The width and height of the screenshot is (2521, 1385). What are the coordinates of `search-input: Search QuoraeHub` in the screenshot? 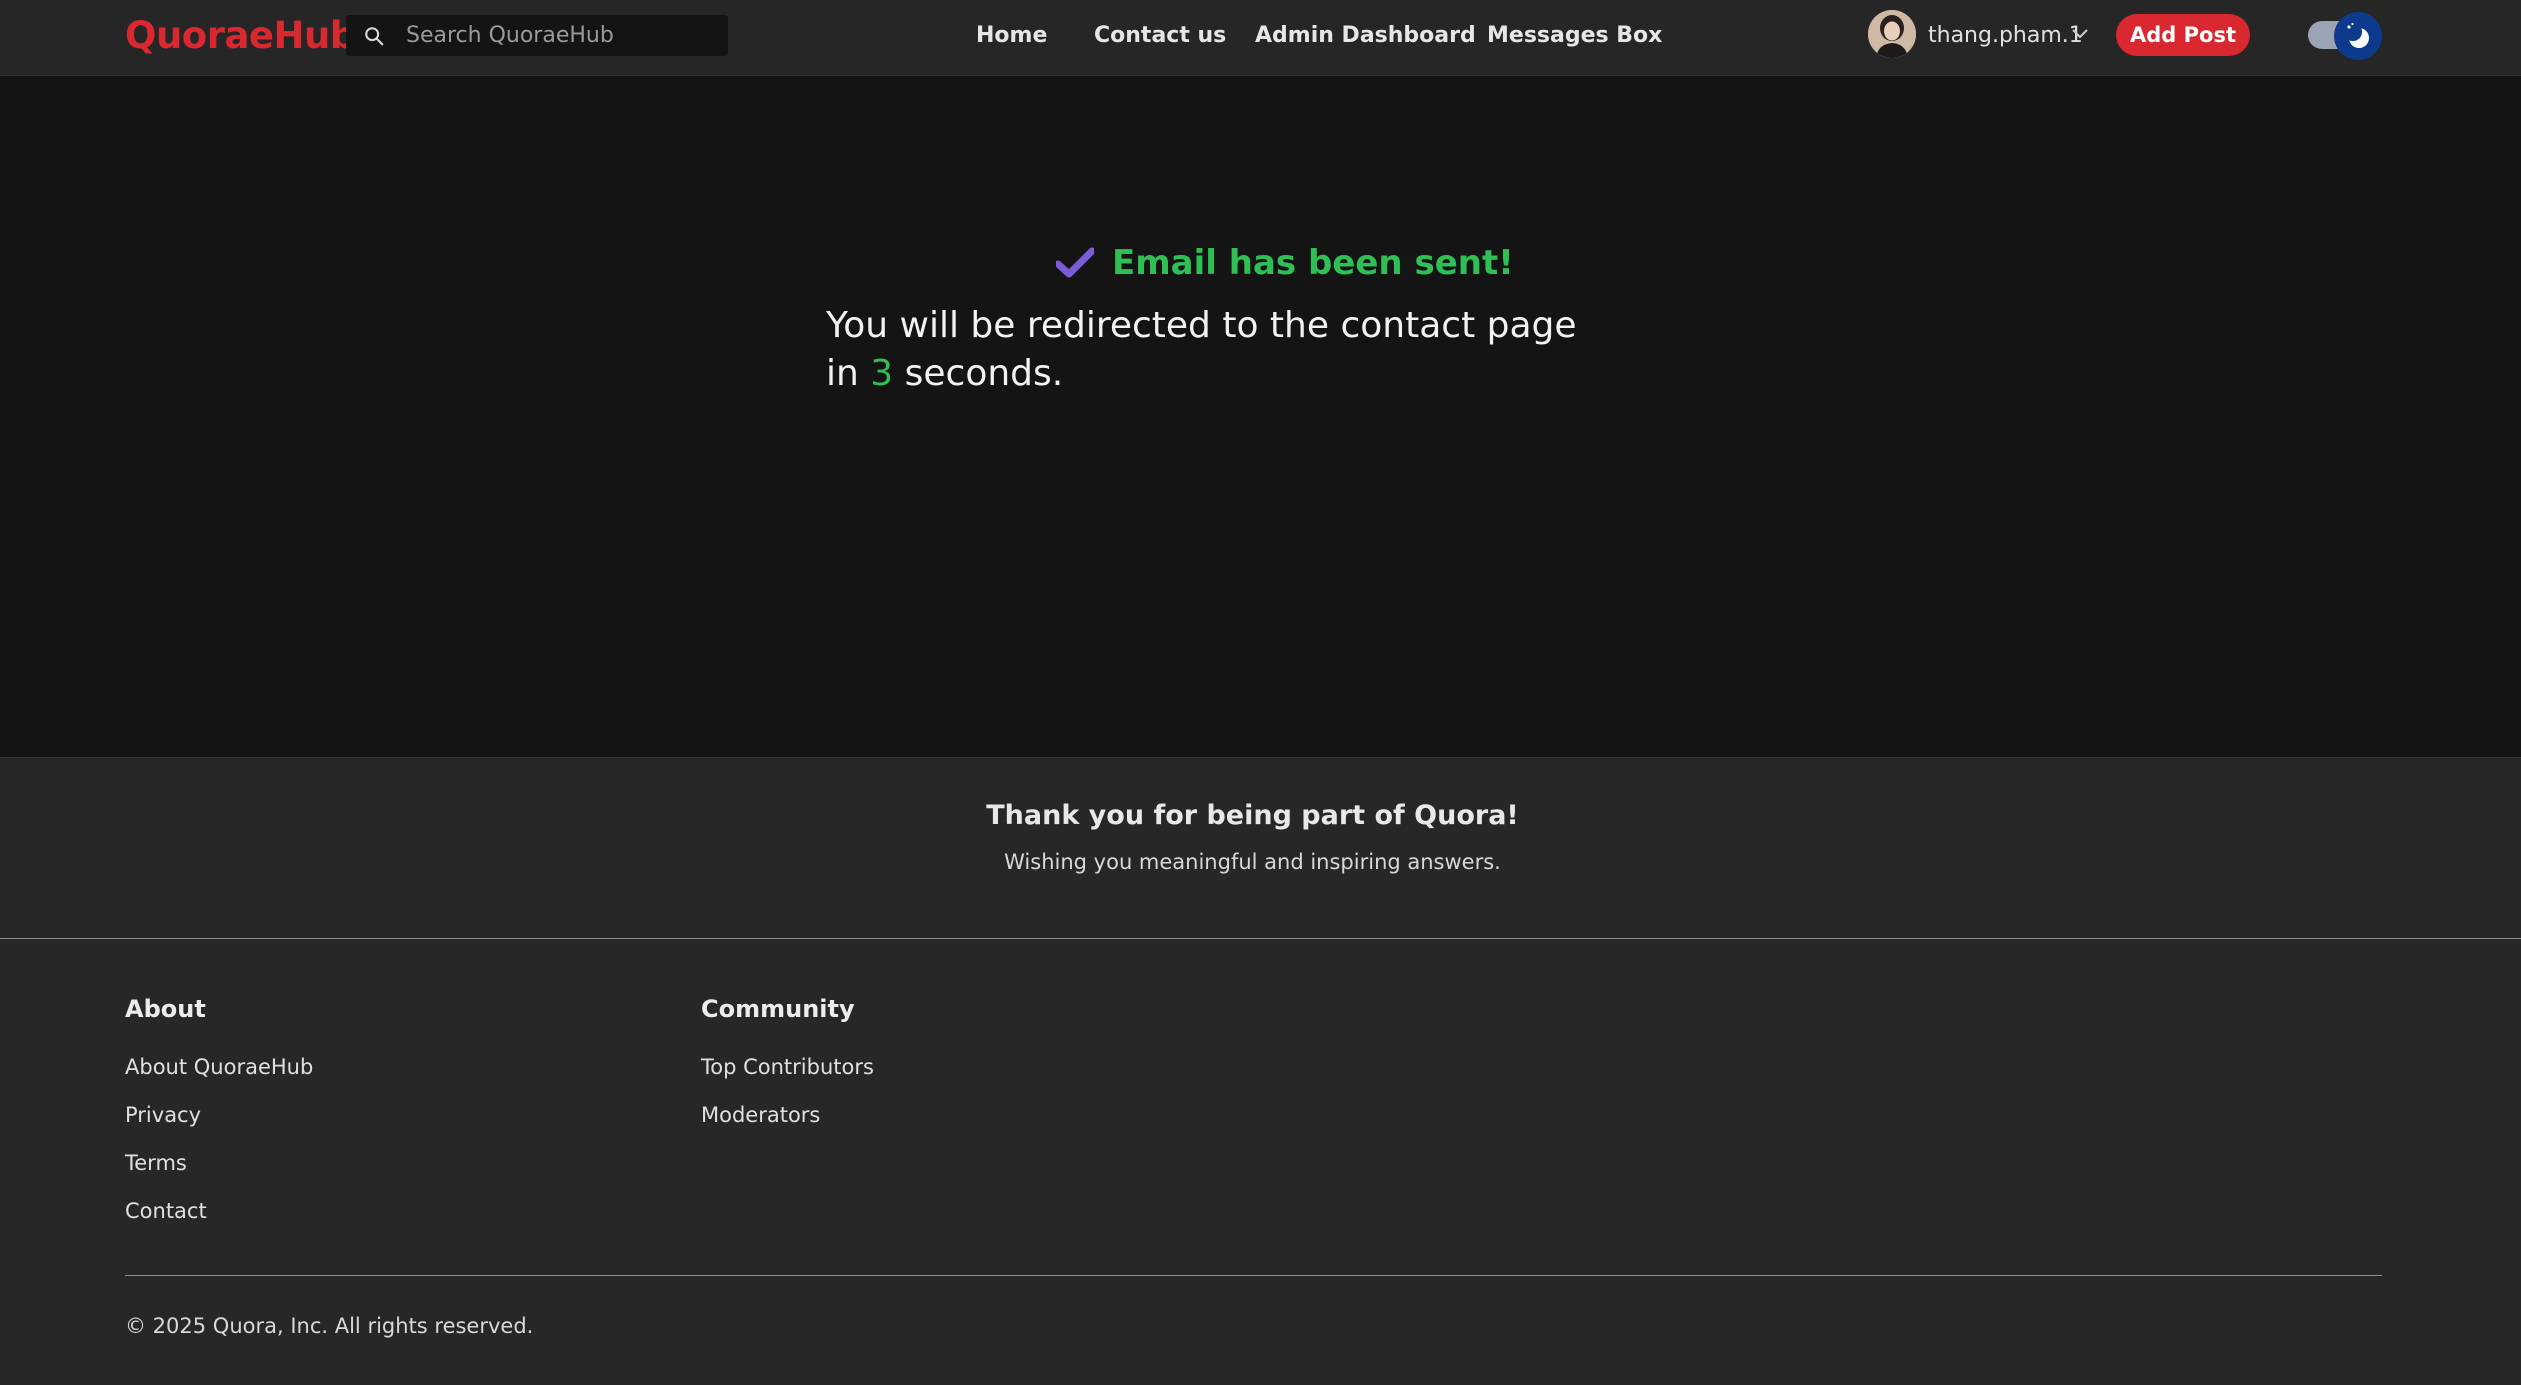 It's located at (537, 35).